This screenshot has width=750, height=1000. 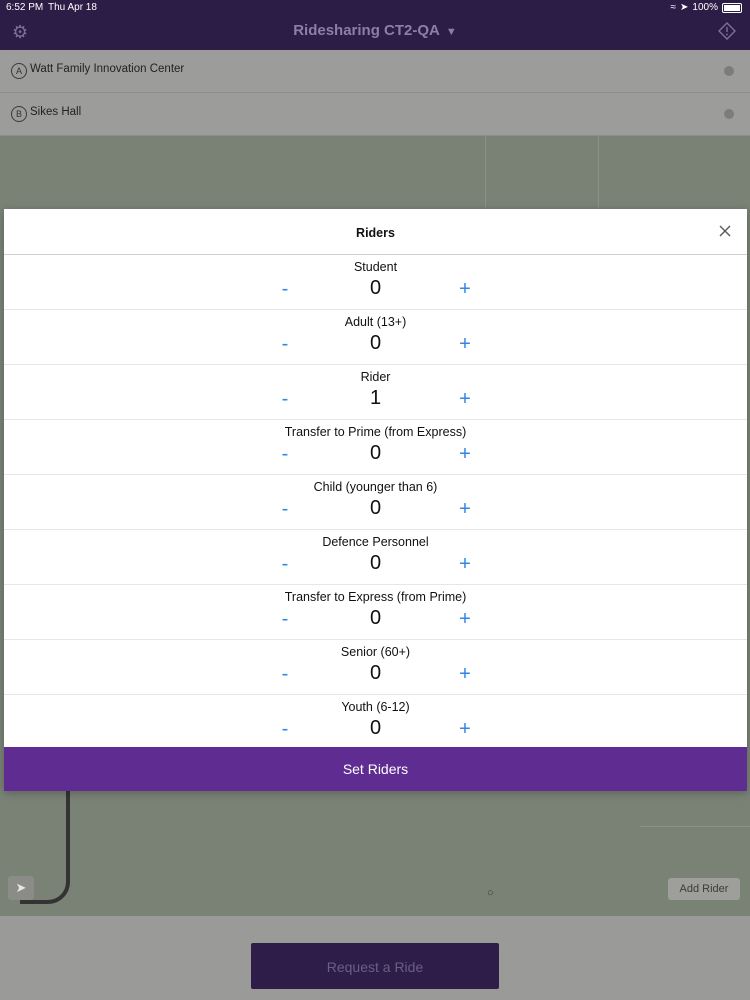 What do you see at coordinates (732, 7) in the screenshot?
I see `battery-icon` at bounding box center [732, 7].